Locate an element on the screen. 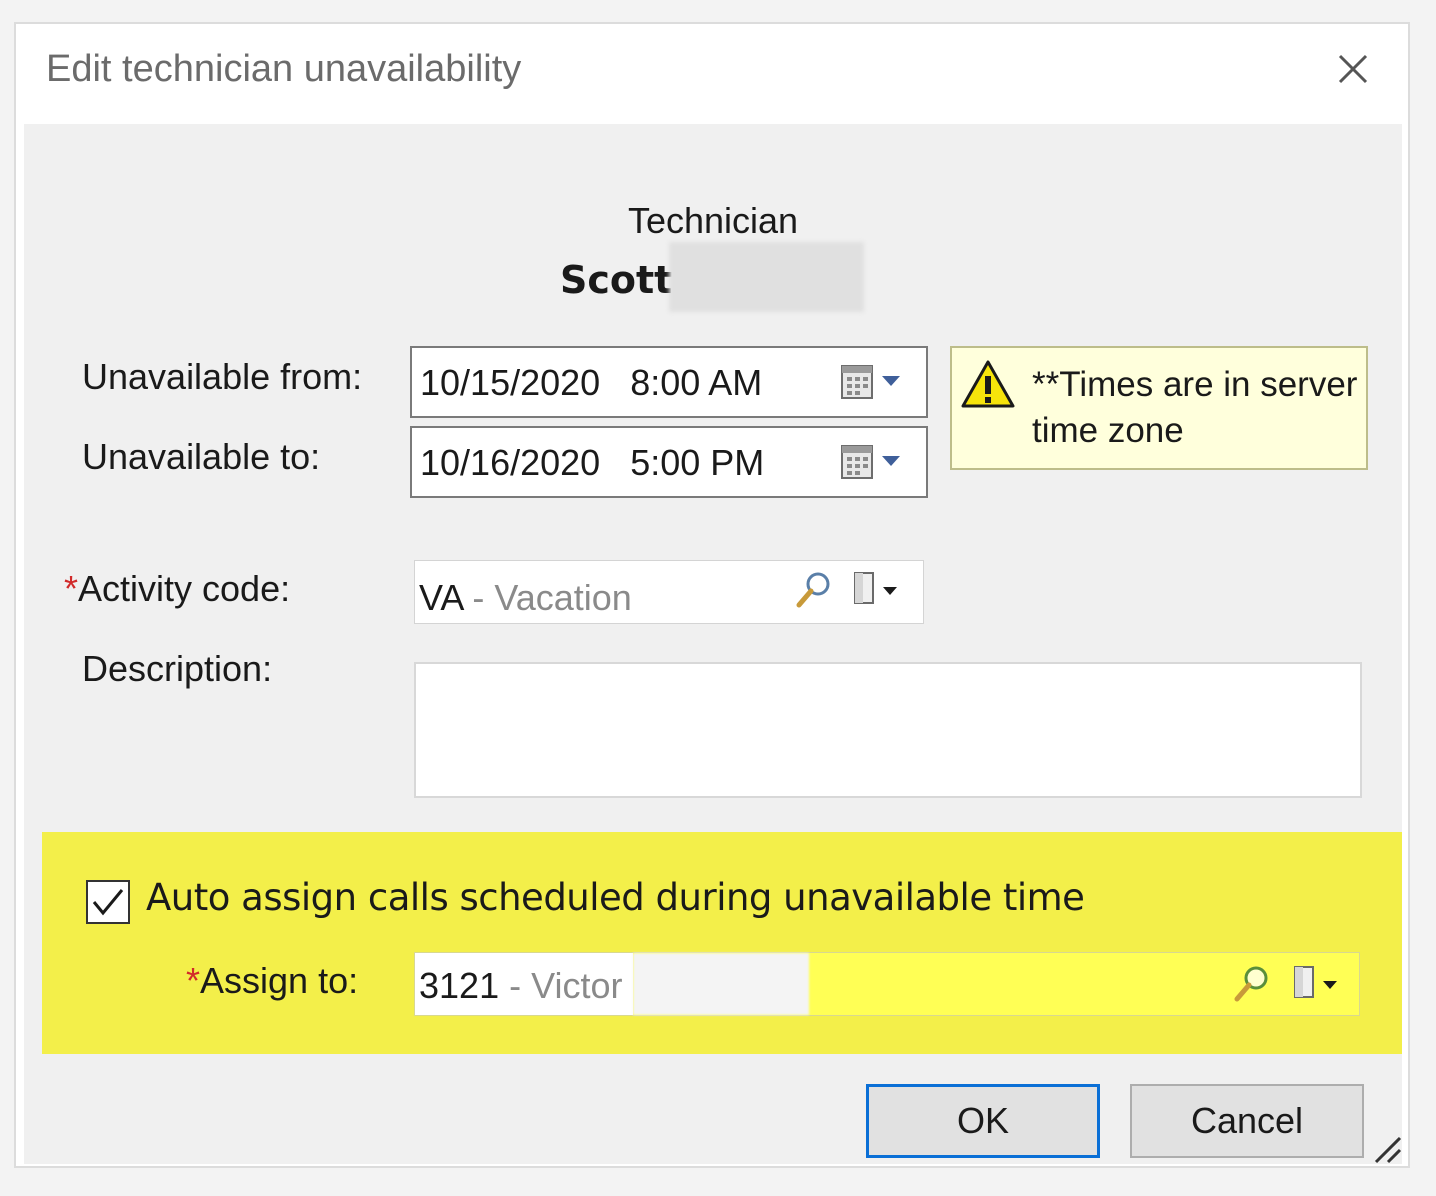 The width and height of the screenshot is (1436, 1196). from-time: 8:00 AM is located at coordinates (696, 382).